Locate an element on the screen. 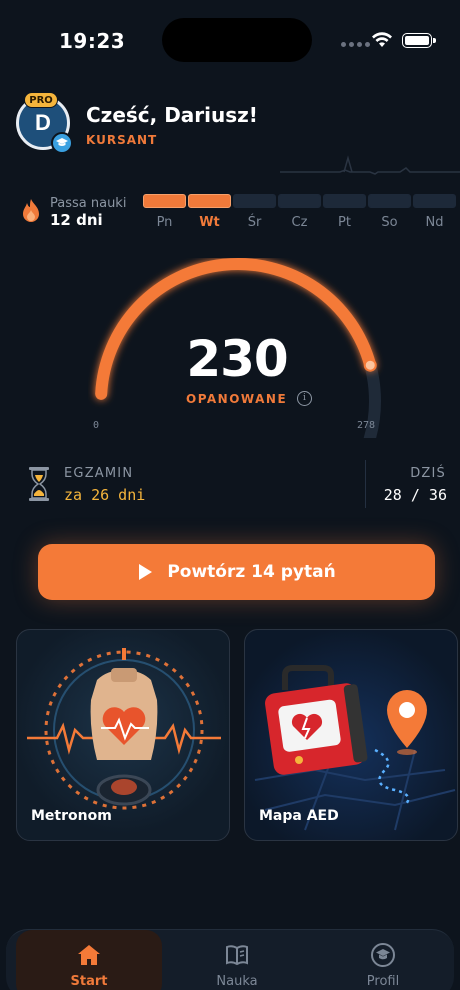 The width and height of the screenshot is (460, 990). play-icon is located at coordinates (146, 572).